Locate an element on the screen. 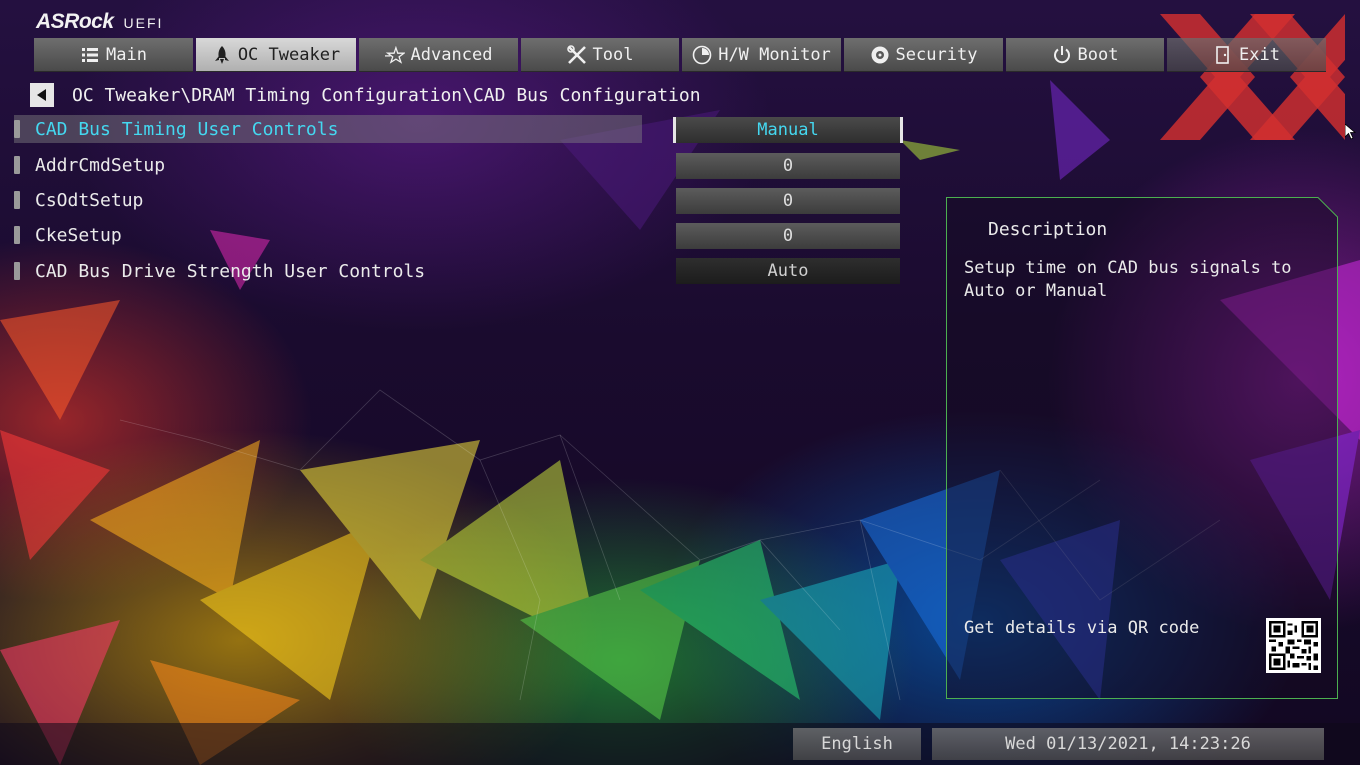  list-icon is located at coordinates (90, 55).